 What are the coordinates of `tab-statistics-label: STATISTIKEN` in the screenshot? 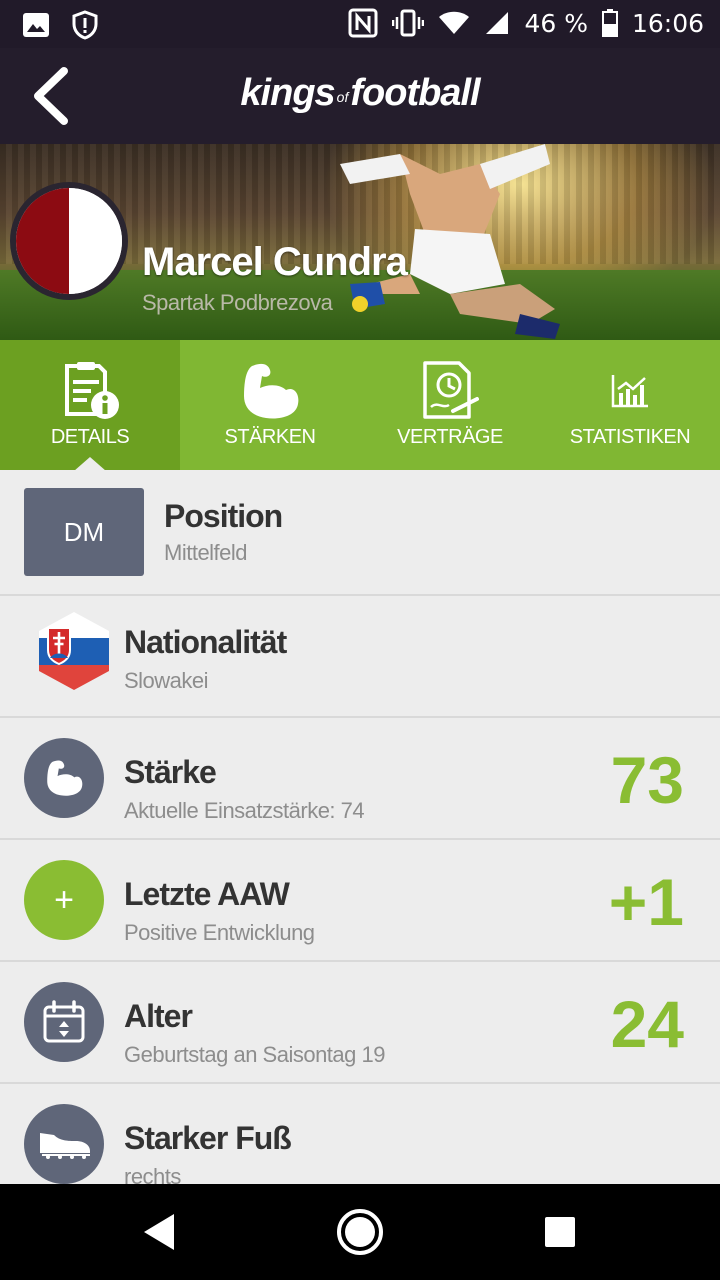 It's located at (630, 437).